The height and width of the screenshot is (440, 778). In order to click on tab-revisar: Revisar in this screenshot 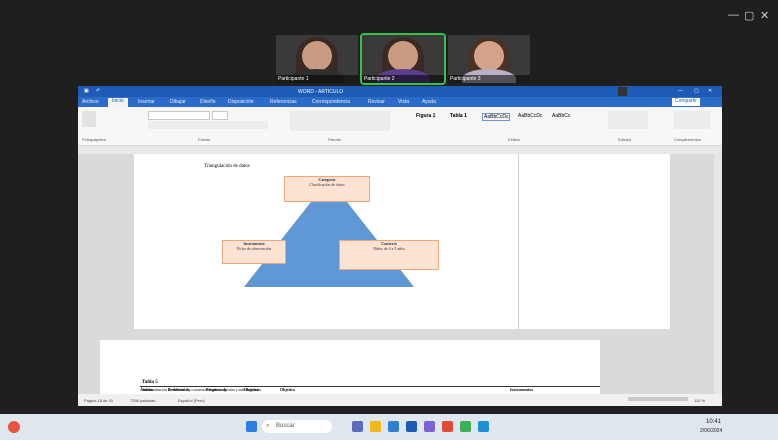, I will do `click(376, 102)`.